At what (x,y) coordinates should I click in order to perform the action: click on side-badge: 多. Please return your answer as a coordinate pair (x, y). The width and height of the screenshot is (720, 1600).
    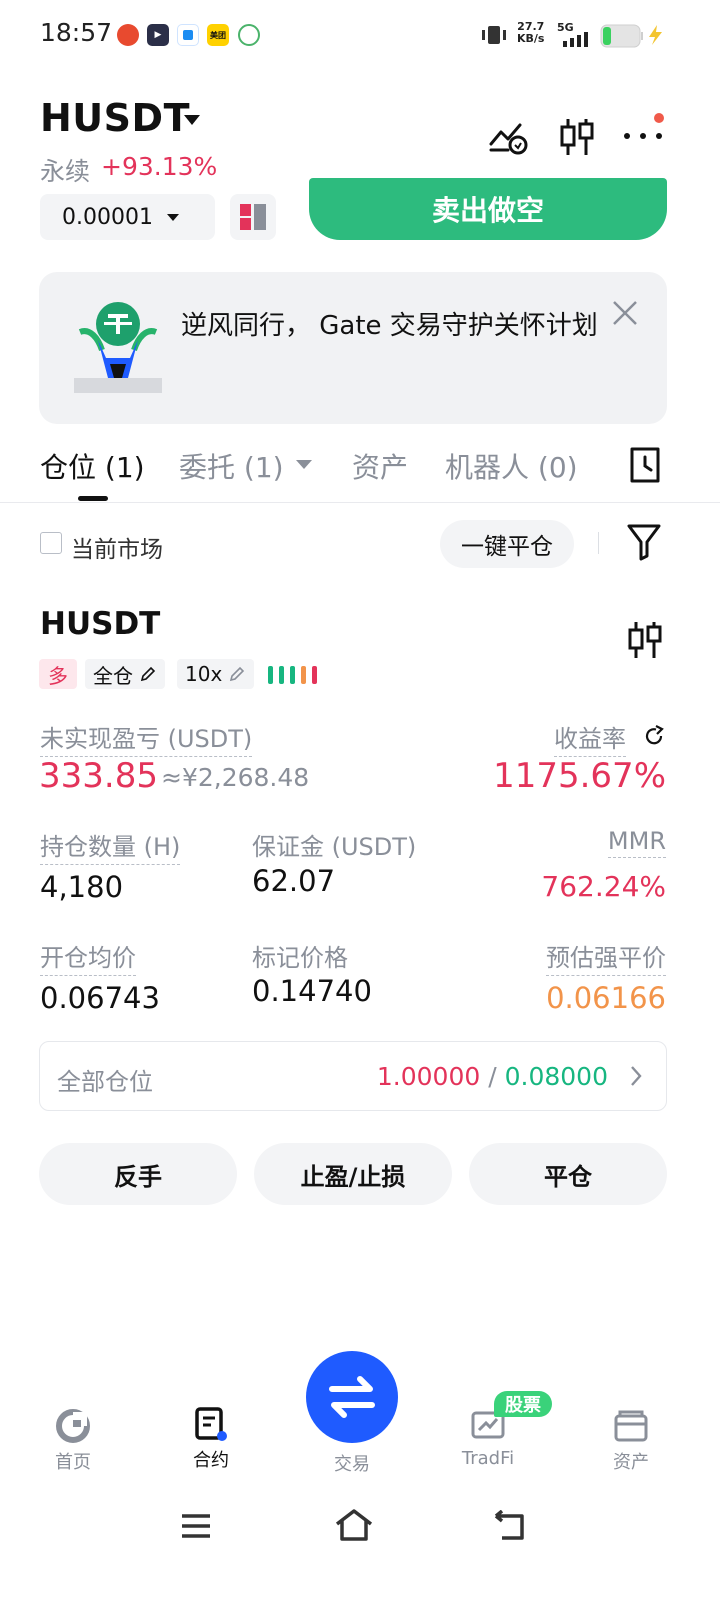
    Looking at the image, I should click on (58, 674).